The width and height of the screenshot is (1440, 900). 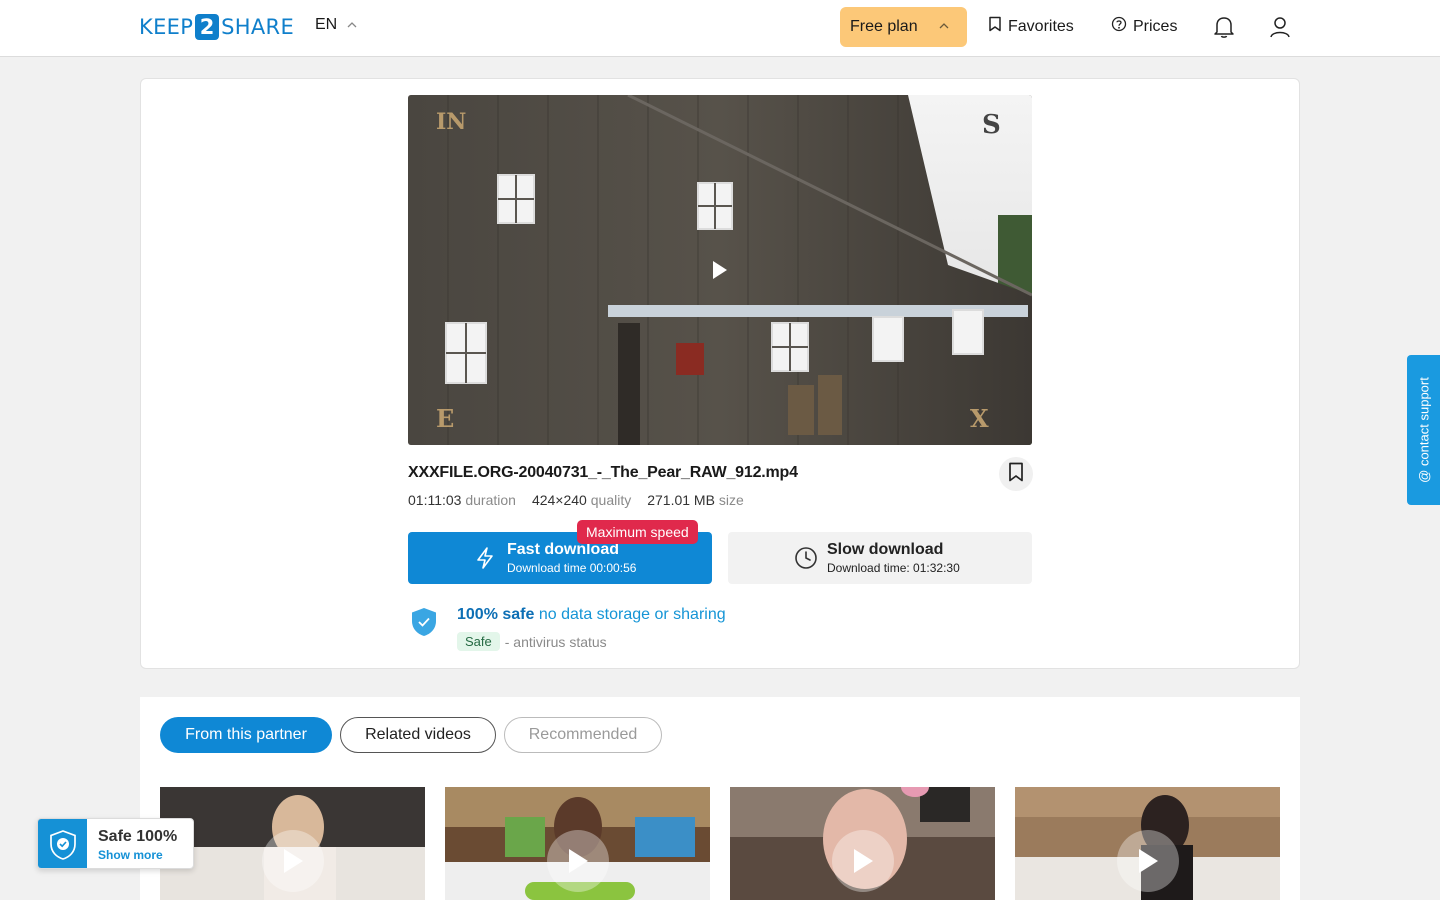 What do you see at coordinates (138, 836) in the screenshot?
I see `safe-popup-title: Safe 100%` at bounding box center [138, 836].